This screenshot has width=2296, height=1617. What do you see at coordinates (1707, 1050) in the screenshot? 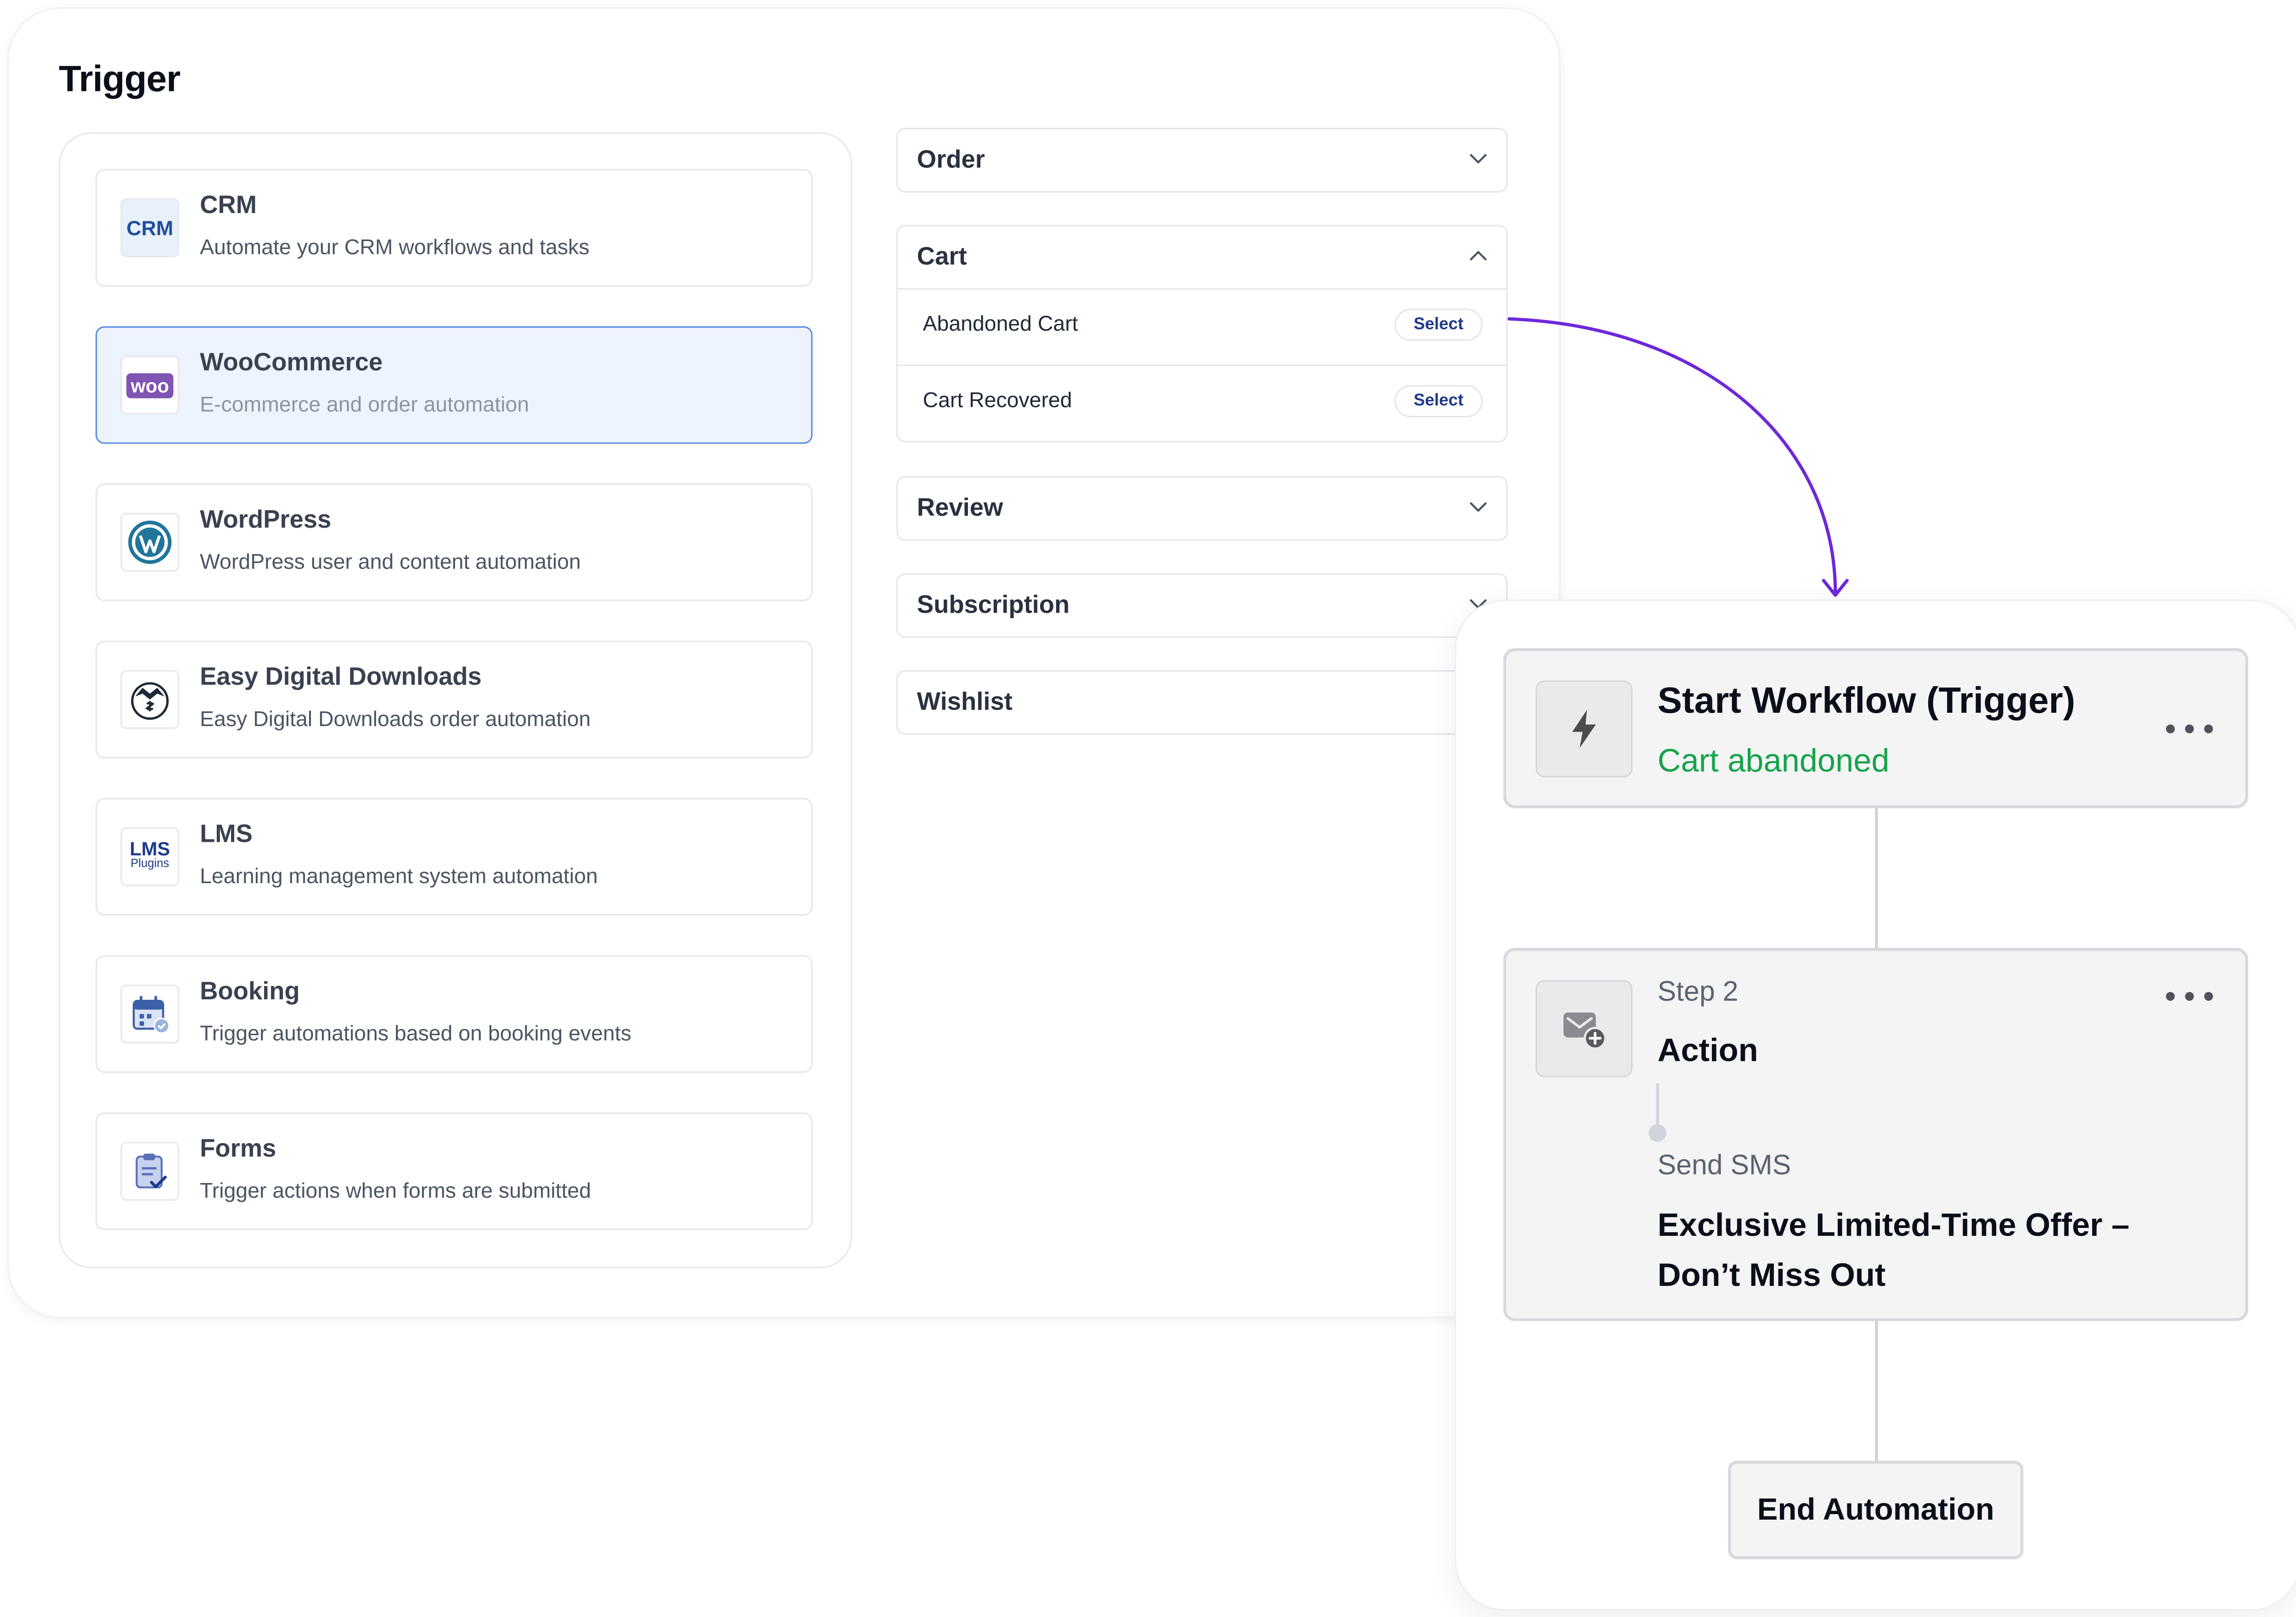
I see `action-step-title: Action` at bounding box center [1707, 1050].